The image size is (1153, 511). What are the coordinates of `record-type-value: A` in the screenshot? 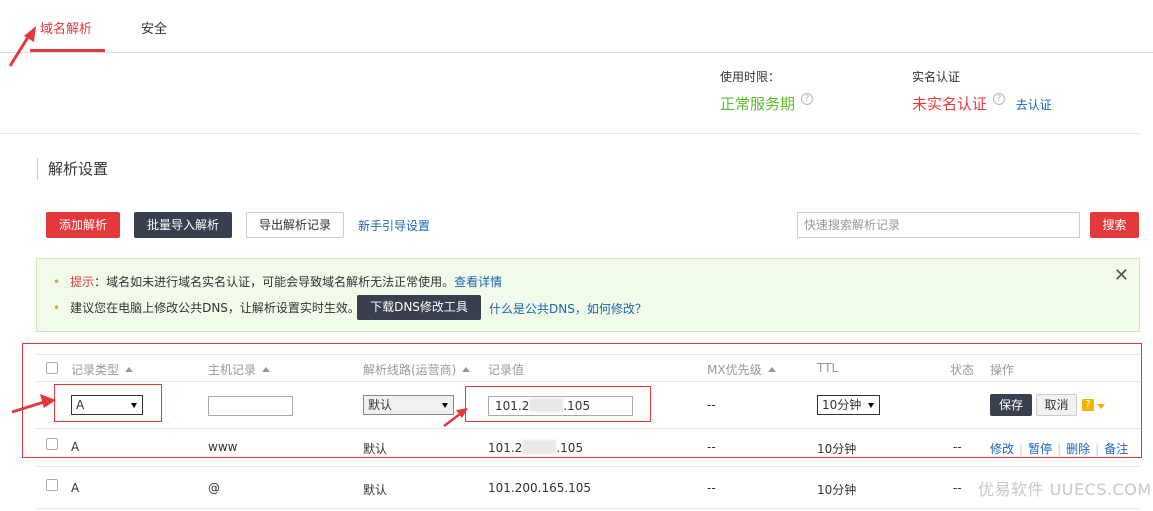 It's located at (80, 405).